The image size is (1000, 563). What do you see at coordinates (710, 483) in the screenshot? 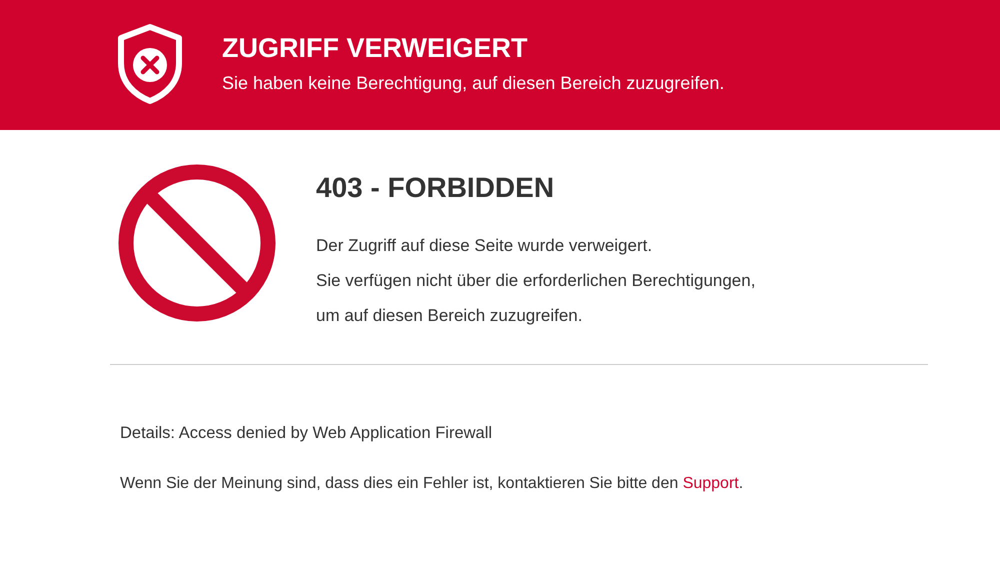
I see `support-link: Support` at bounding box center [710, 483].